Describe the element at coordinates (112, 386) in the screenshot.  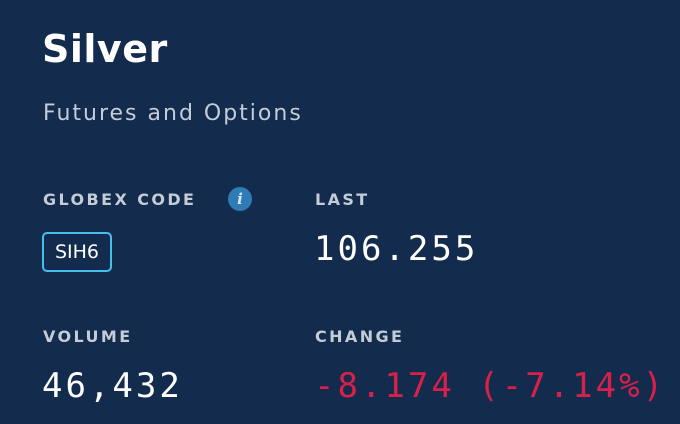
I see `volume-value: 46,432` at that location.